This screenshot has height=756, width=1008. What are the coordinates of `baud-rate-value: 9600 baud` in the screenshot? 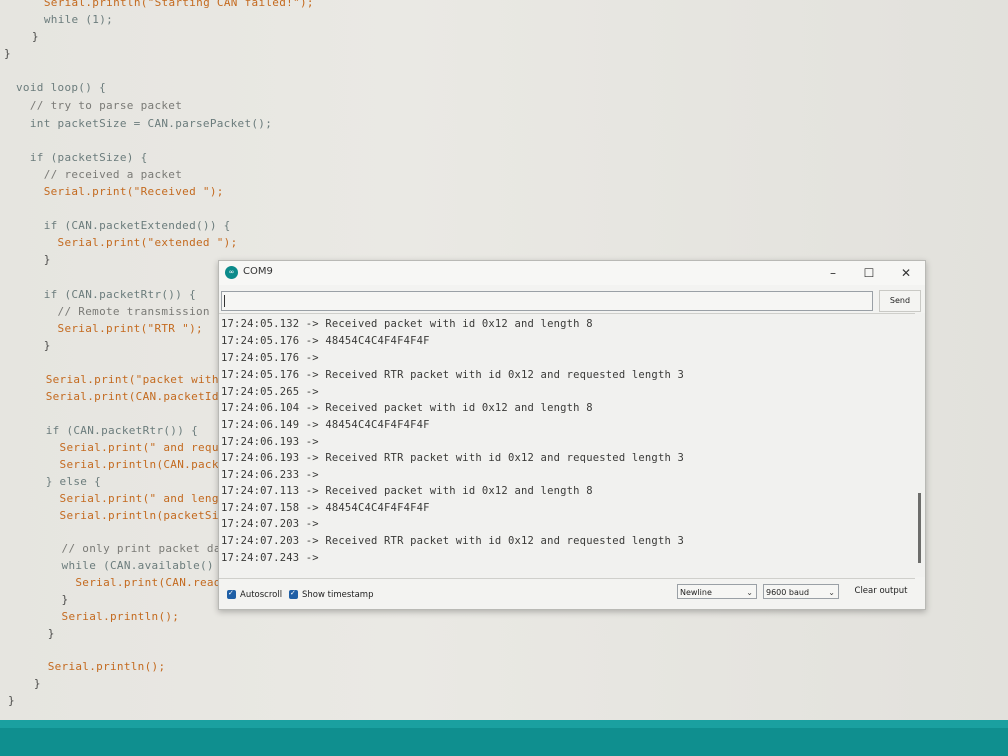 It's located at (788, 592).